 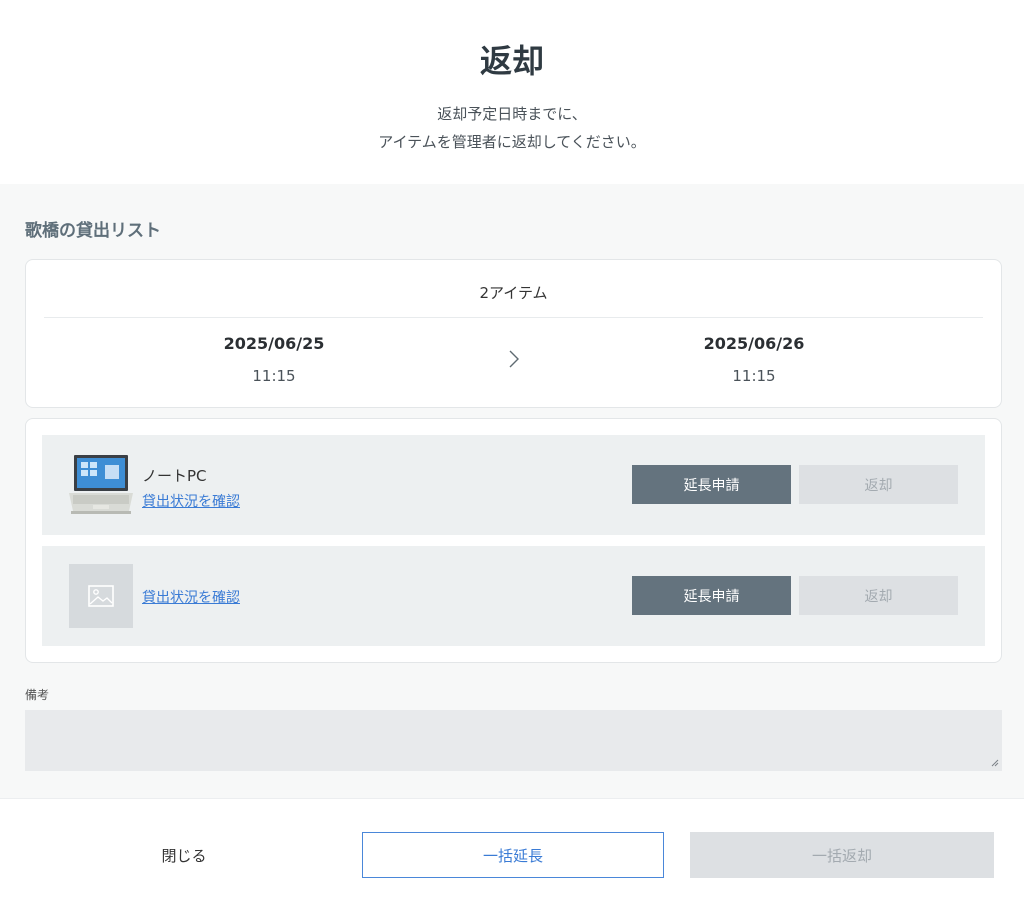 I want to click on instructions: 返却予定日時までに、 アイテムを管理者に返却してください。, so click(x=512, y=128).